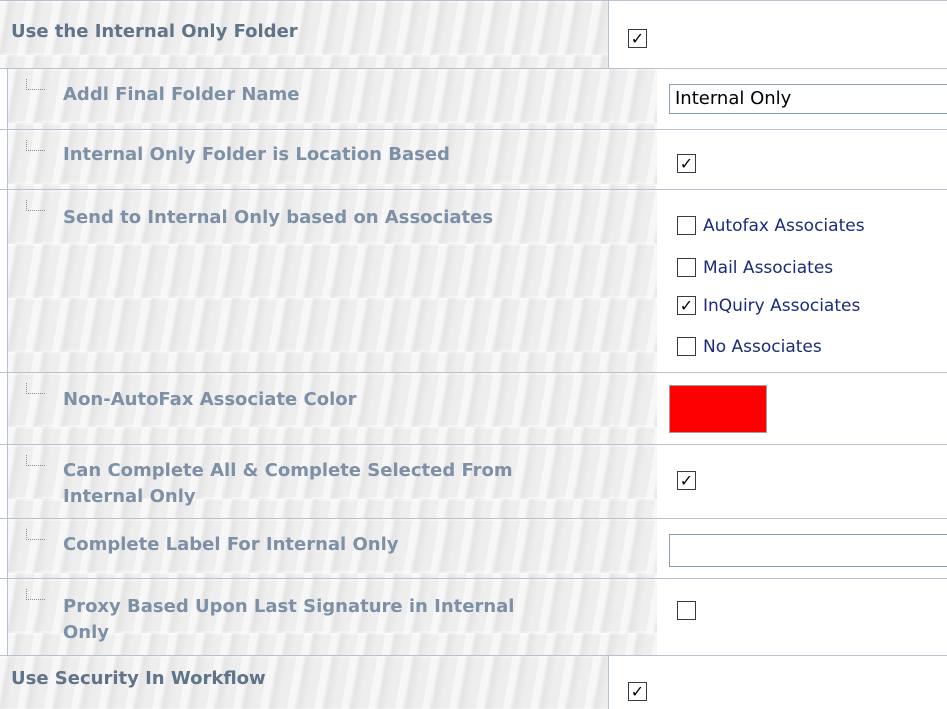  I want to click on row-use-internal-only-folder: Use the Internal Only Folder ✓, so click(473, 35).